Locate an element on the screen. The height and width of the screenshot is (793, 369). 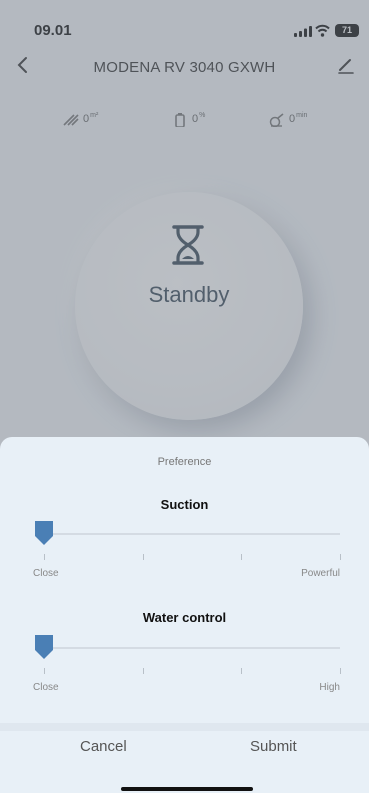
suction-title: Suction is located at coordinates (184, 504).